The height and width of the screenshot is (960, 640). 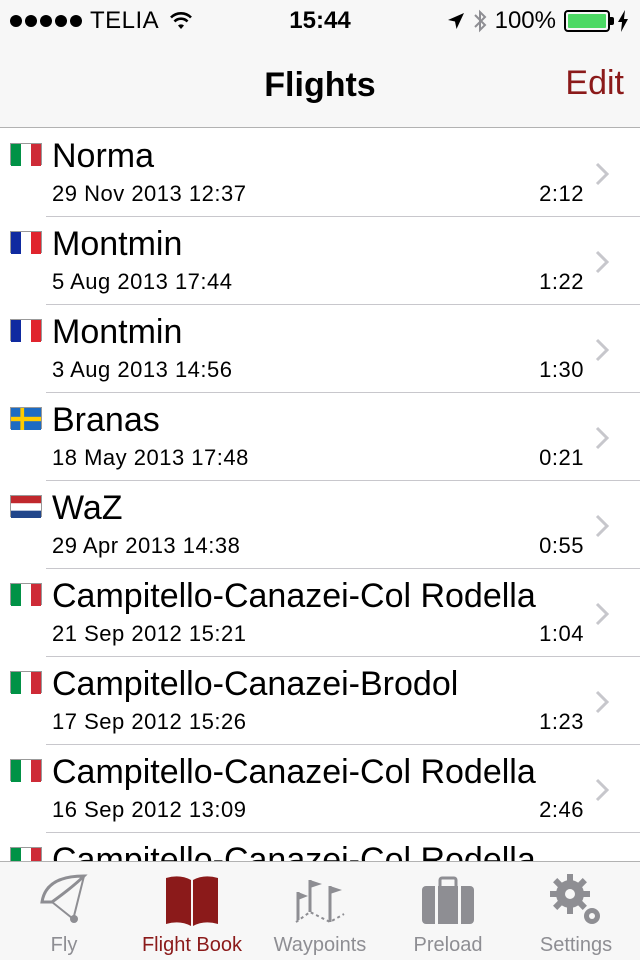 I want to click on flight-duration: 1:30, so click(x=561, y=369).